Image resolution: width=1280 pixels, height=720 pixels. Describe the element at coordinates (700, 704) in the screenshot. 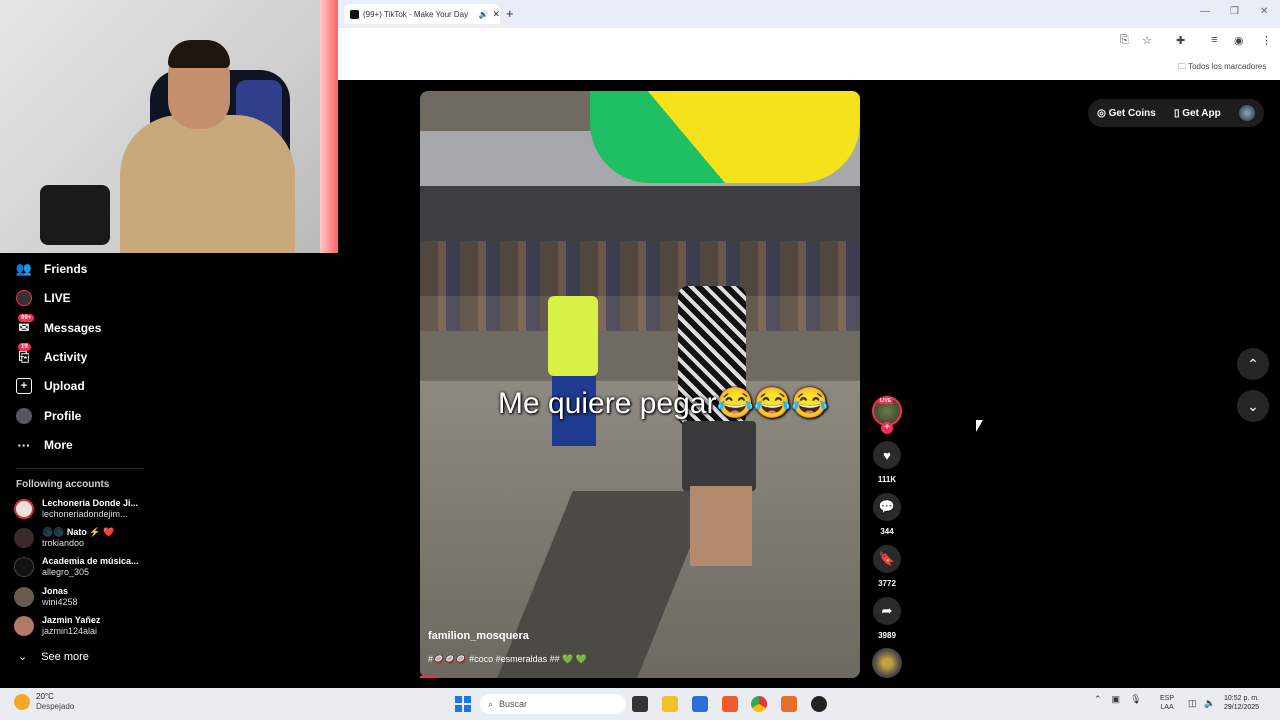

I see `store-icon` at that location.